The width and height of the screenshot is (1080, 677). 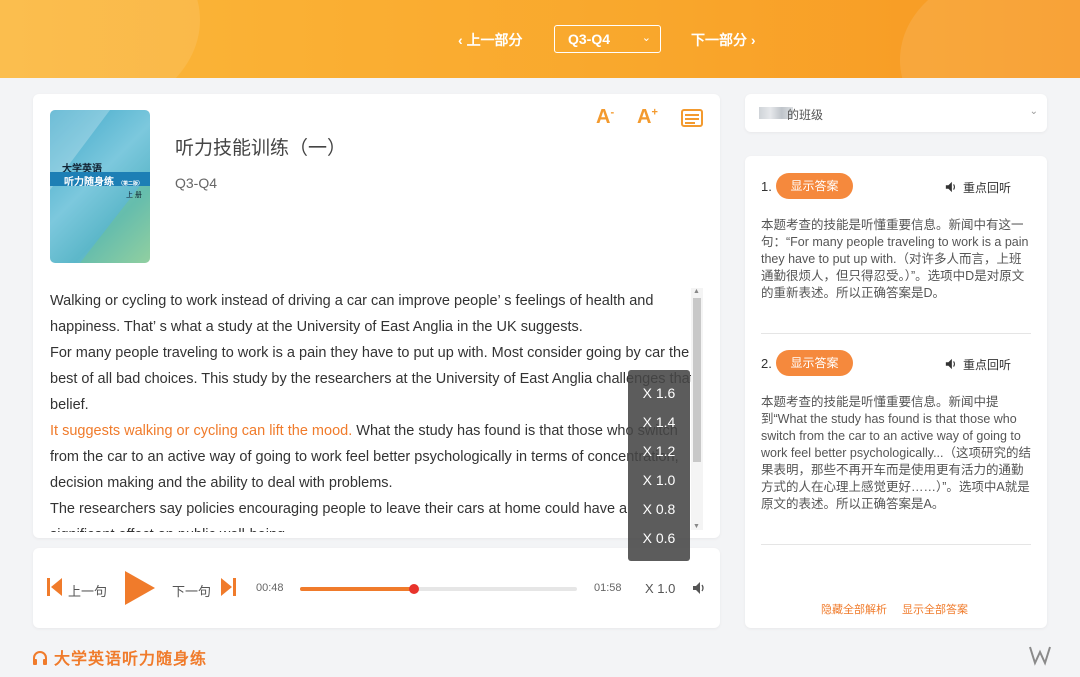 What do you see at coordinates (659, 451) in the screenshot?
I see `speed-option: X 1.2` at bounding box center [659, 451].